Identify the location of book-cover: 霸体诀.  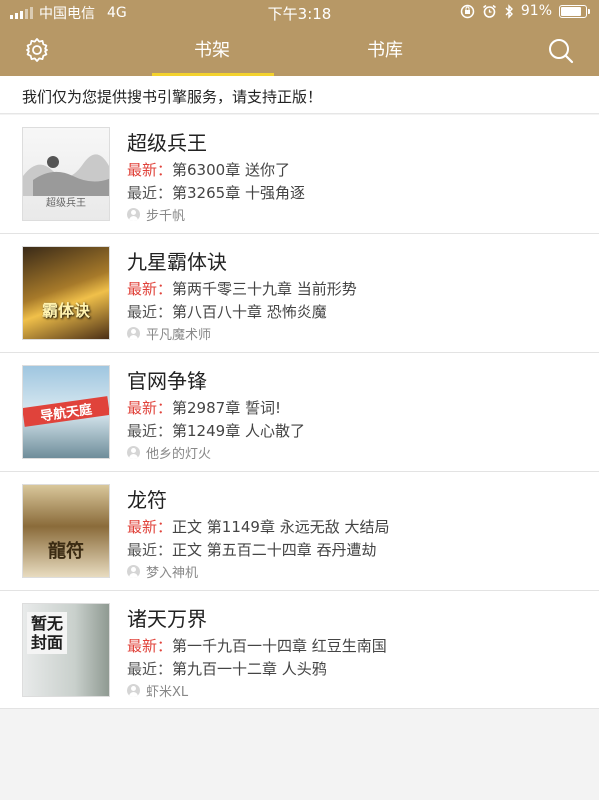
(66, 293).